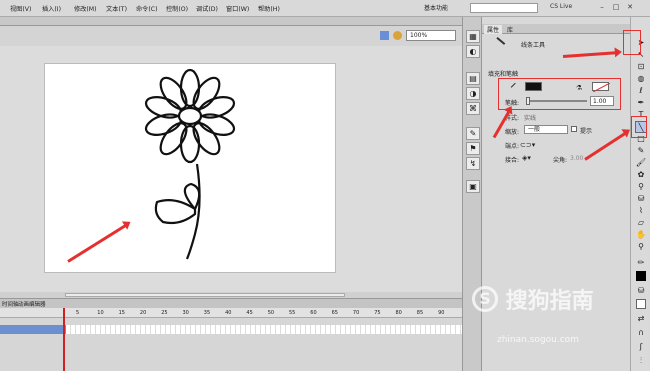 This screenshot has height=371, width=650. I want to click on document-tab-strip, so click(231, 21).